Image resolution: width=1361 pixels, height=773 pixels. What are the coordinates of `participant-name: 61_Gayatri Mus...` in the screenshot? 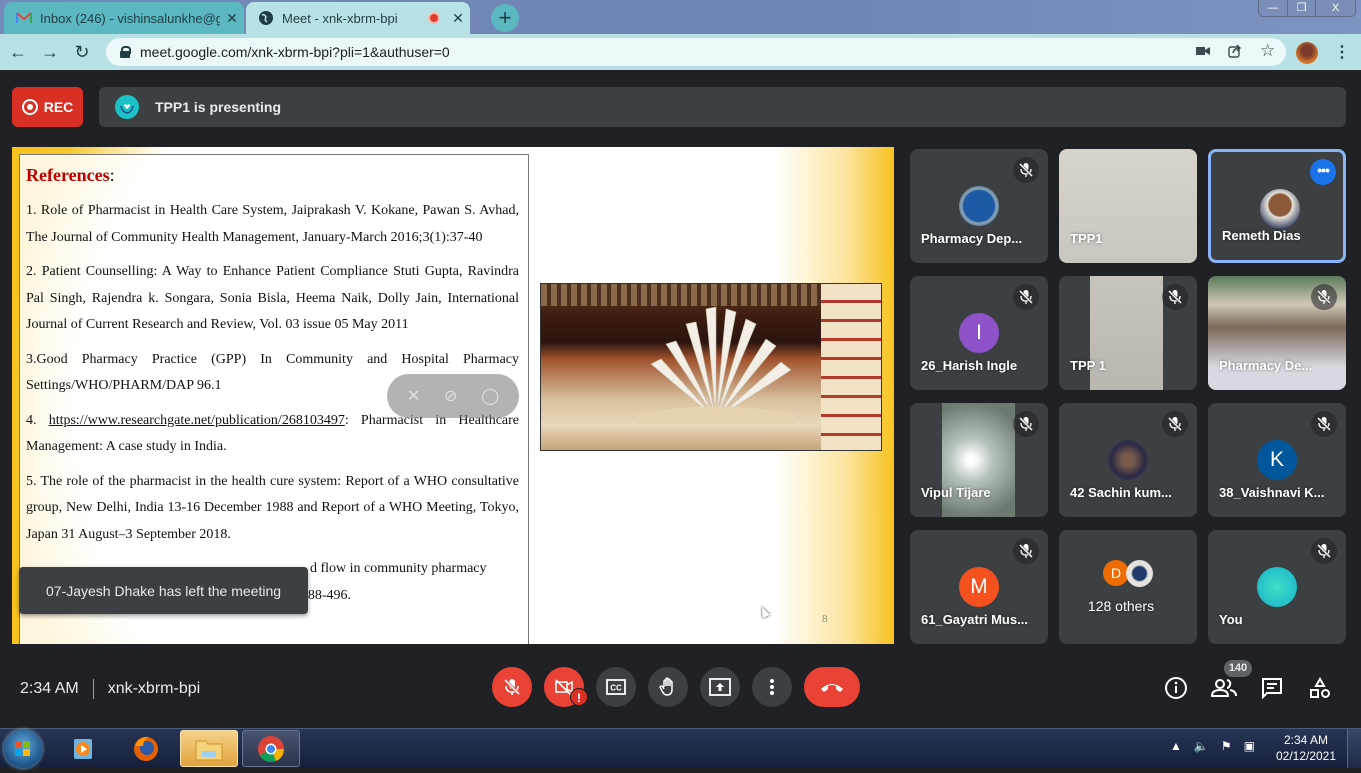 It's located at (974, 619).